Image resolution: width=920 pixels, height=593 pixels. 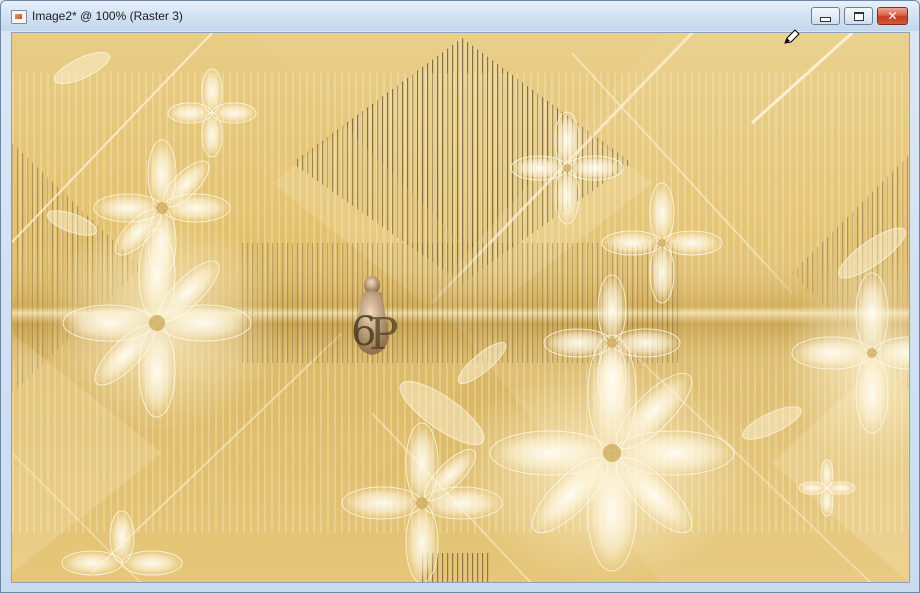 I want to click on window-title: Image2* @ 100% (Raster 3), so click(x=107, y=16).